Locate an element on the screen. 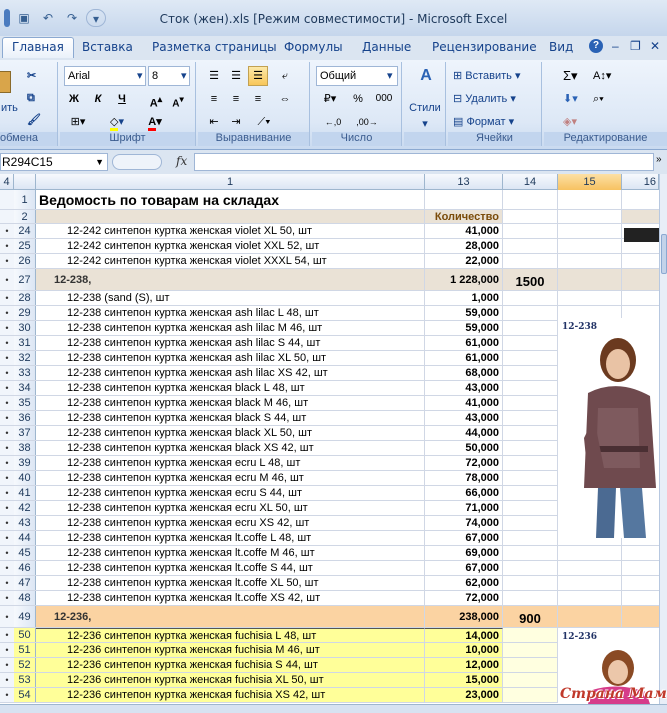  tab-home: Главная is located at coordinates (38, 47).